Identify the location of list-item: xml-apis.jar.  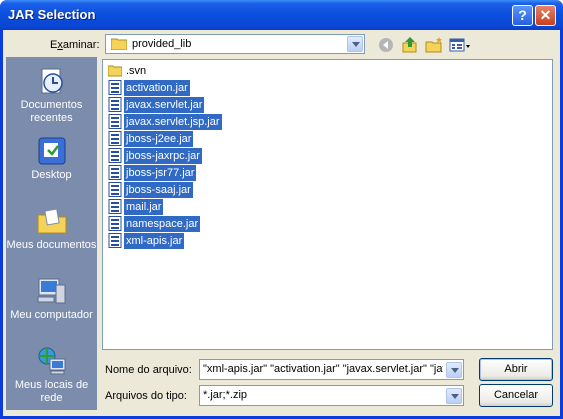
(146, 241).